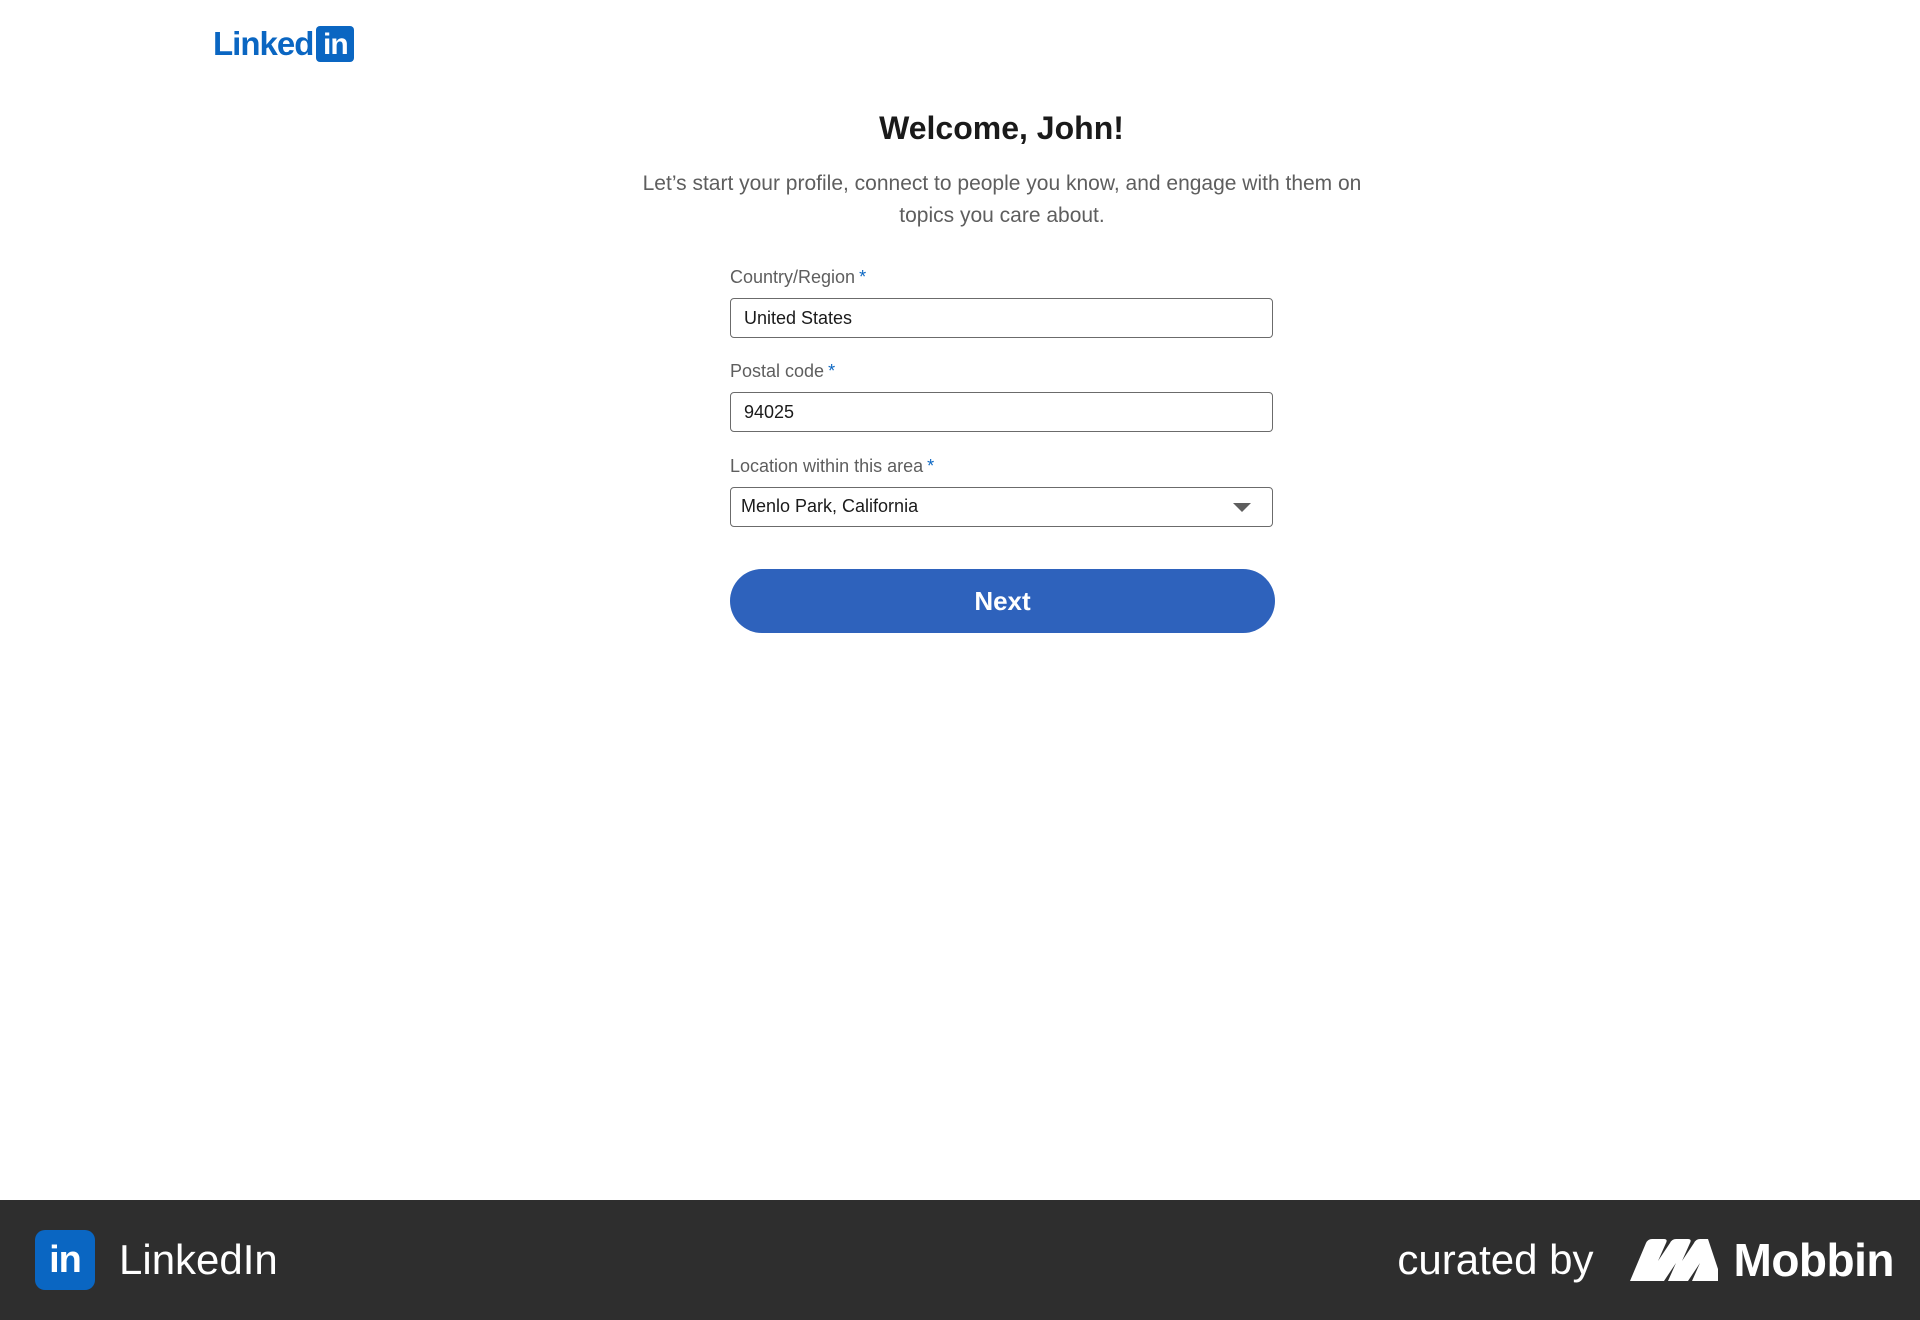 This screenshot has height=1320, width=1920. I want to click on postal-code-label: Postal code *, so click(1002, 371).